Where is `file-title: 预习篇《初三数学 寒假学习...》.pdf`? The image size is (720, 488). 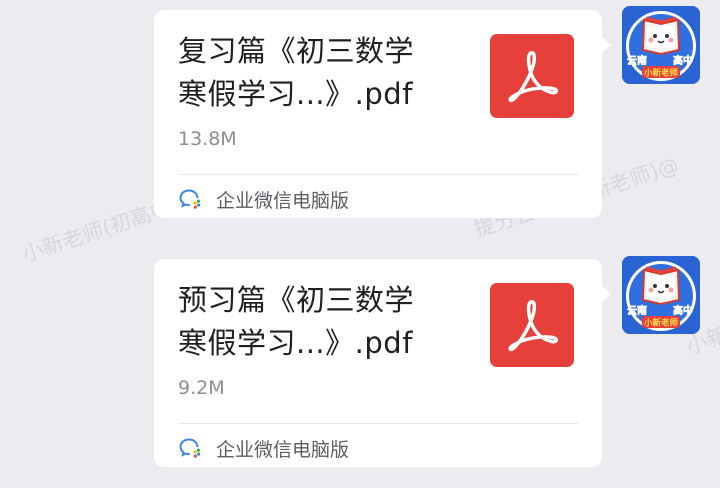
file-title: 预习篇《初三数学 寒假学习...》.pdf is located at coordinates (323, 322).